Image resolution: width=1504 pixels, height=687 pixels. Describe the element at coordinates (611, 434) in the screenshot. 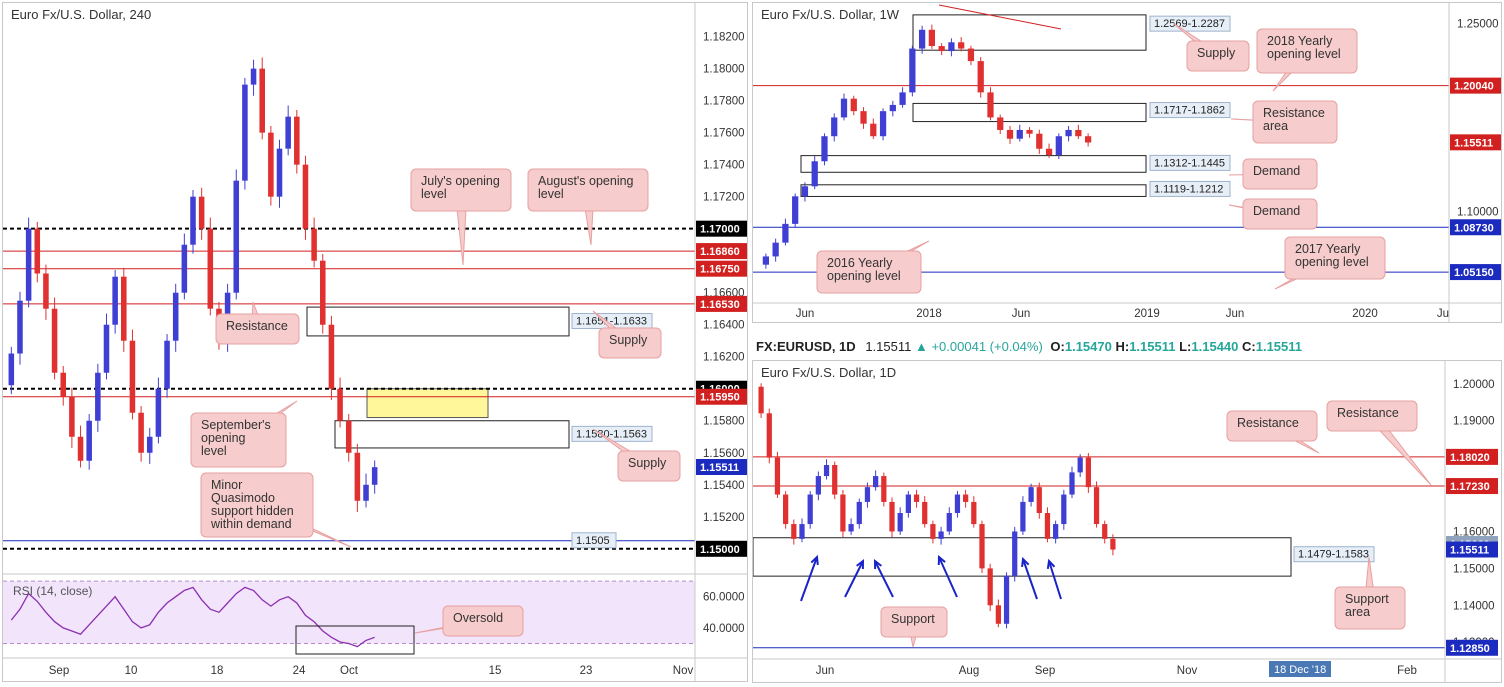

I see `h4-zone-label-supply-mid: 1.1580-1.1563` at that location.